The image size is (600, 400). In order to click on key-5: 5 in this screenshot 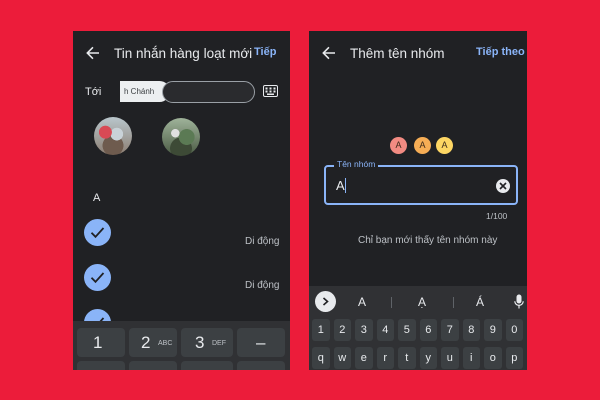, I will do `click(407, 330)`.